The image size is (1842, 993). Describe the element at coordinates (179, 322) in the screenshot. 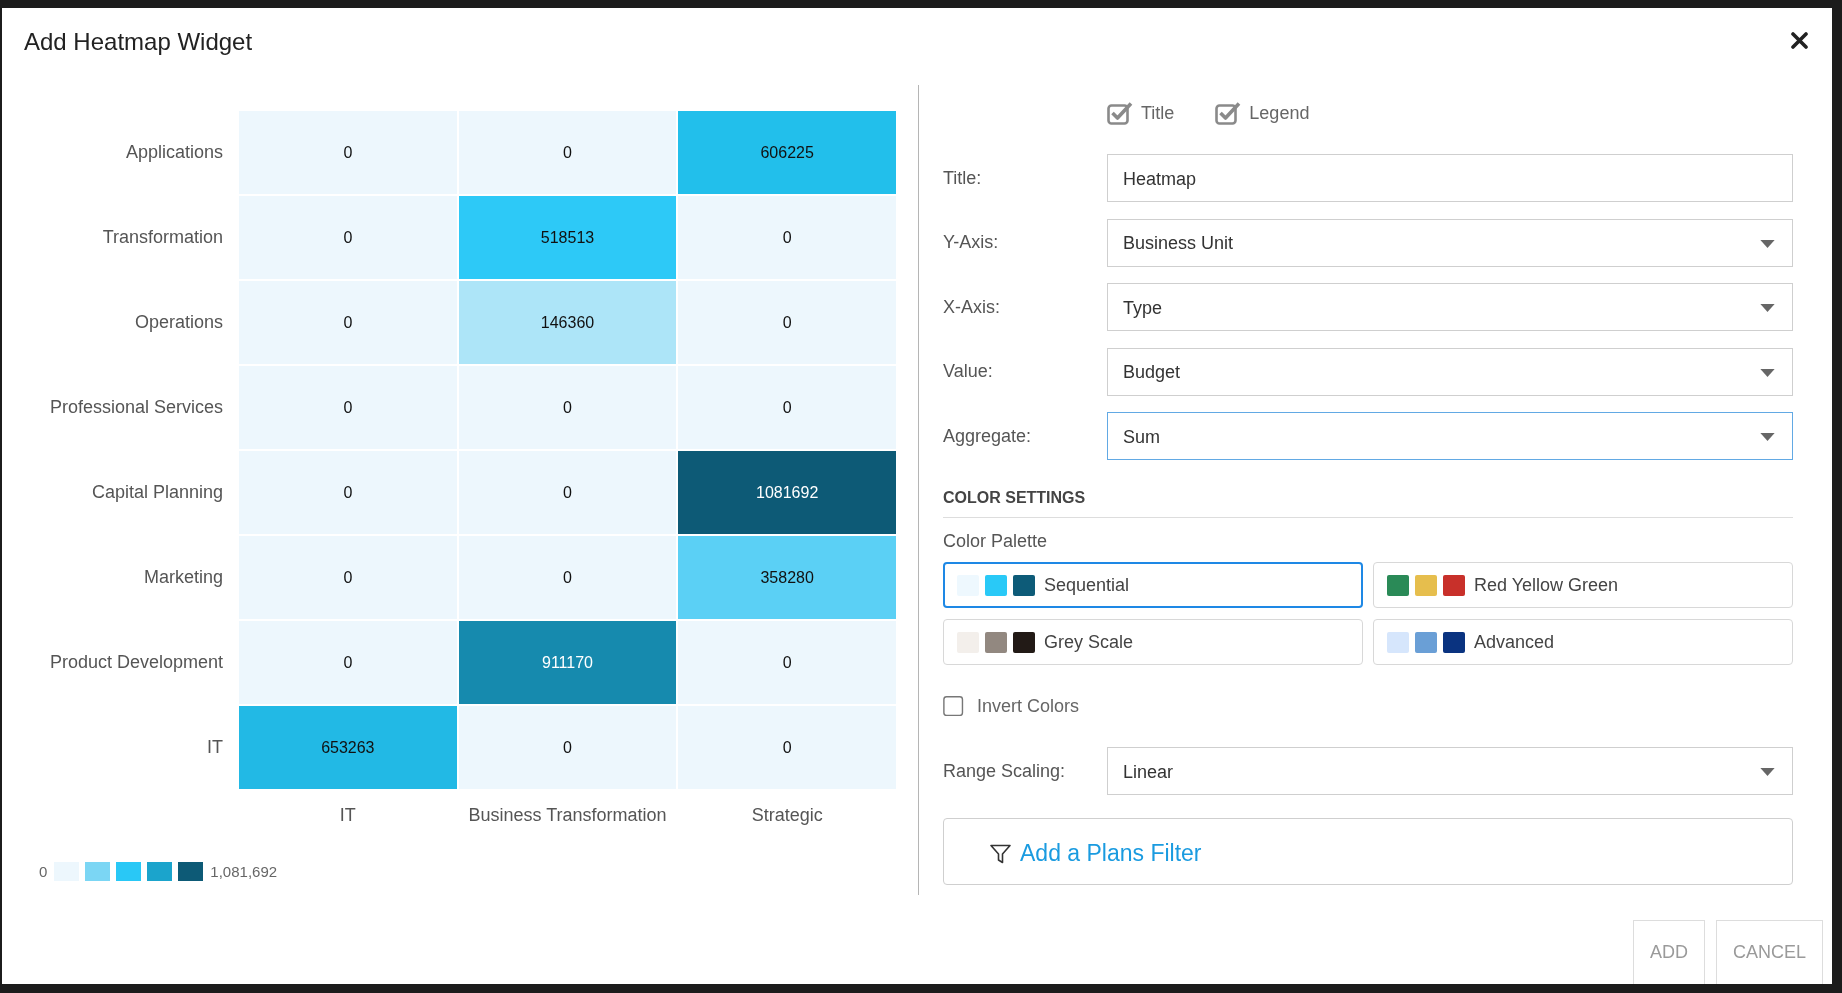

I see `row-label: Operations` at that location.